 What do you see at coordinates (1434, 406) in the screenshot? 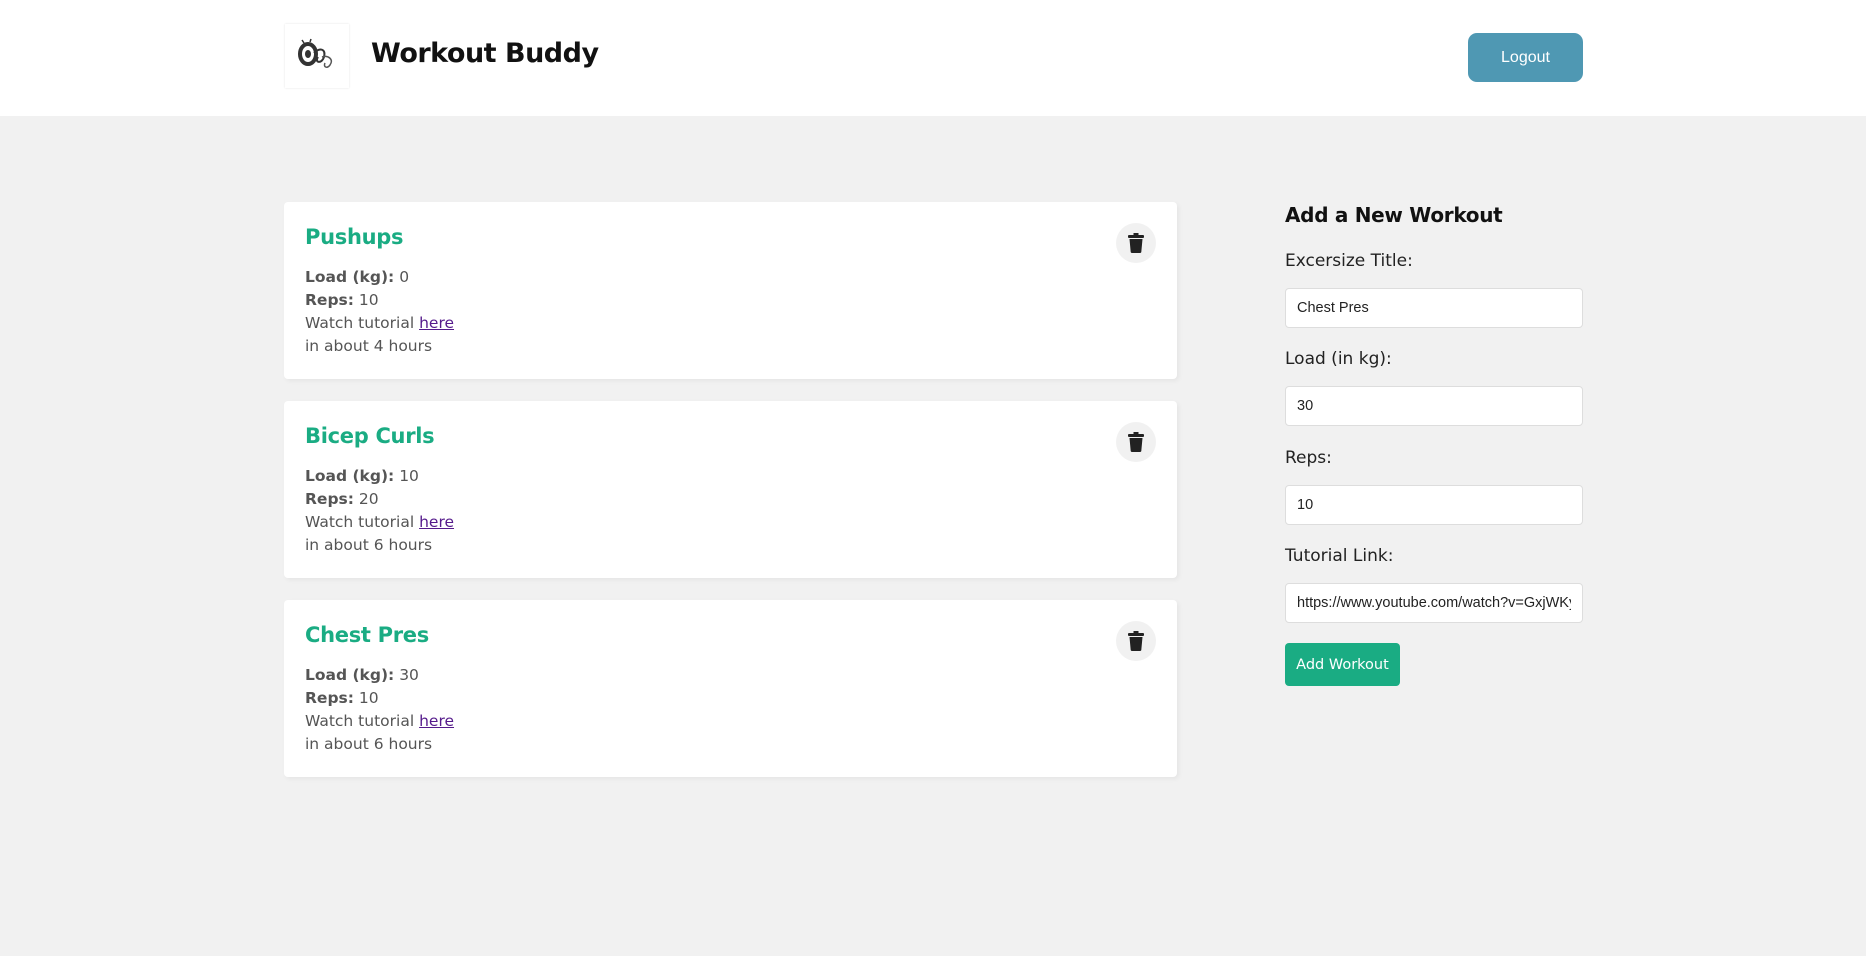
I see `load-input` at bounding box center [1434, 406].